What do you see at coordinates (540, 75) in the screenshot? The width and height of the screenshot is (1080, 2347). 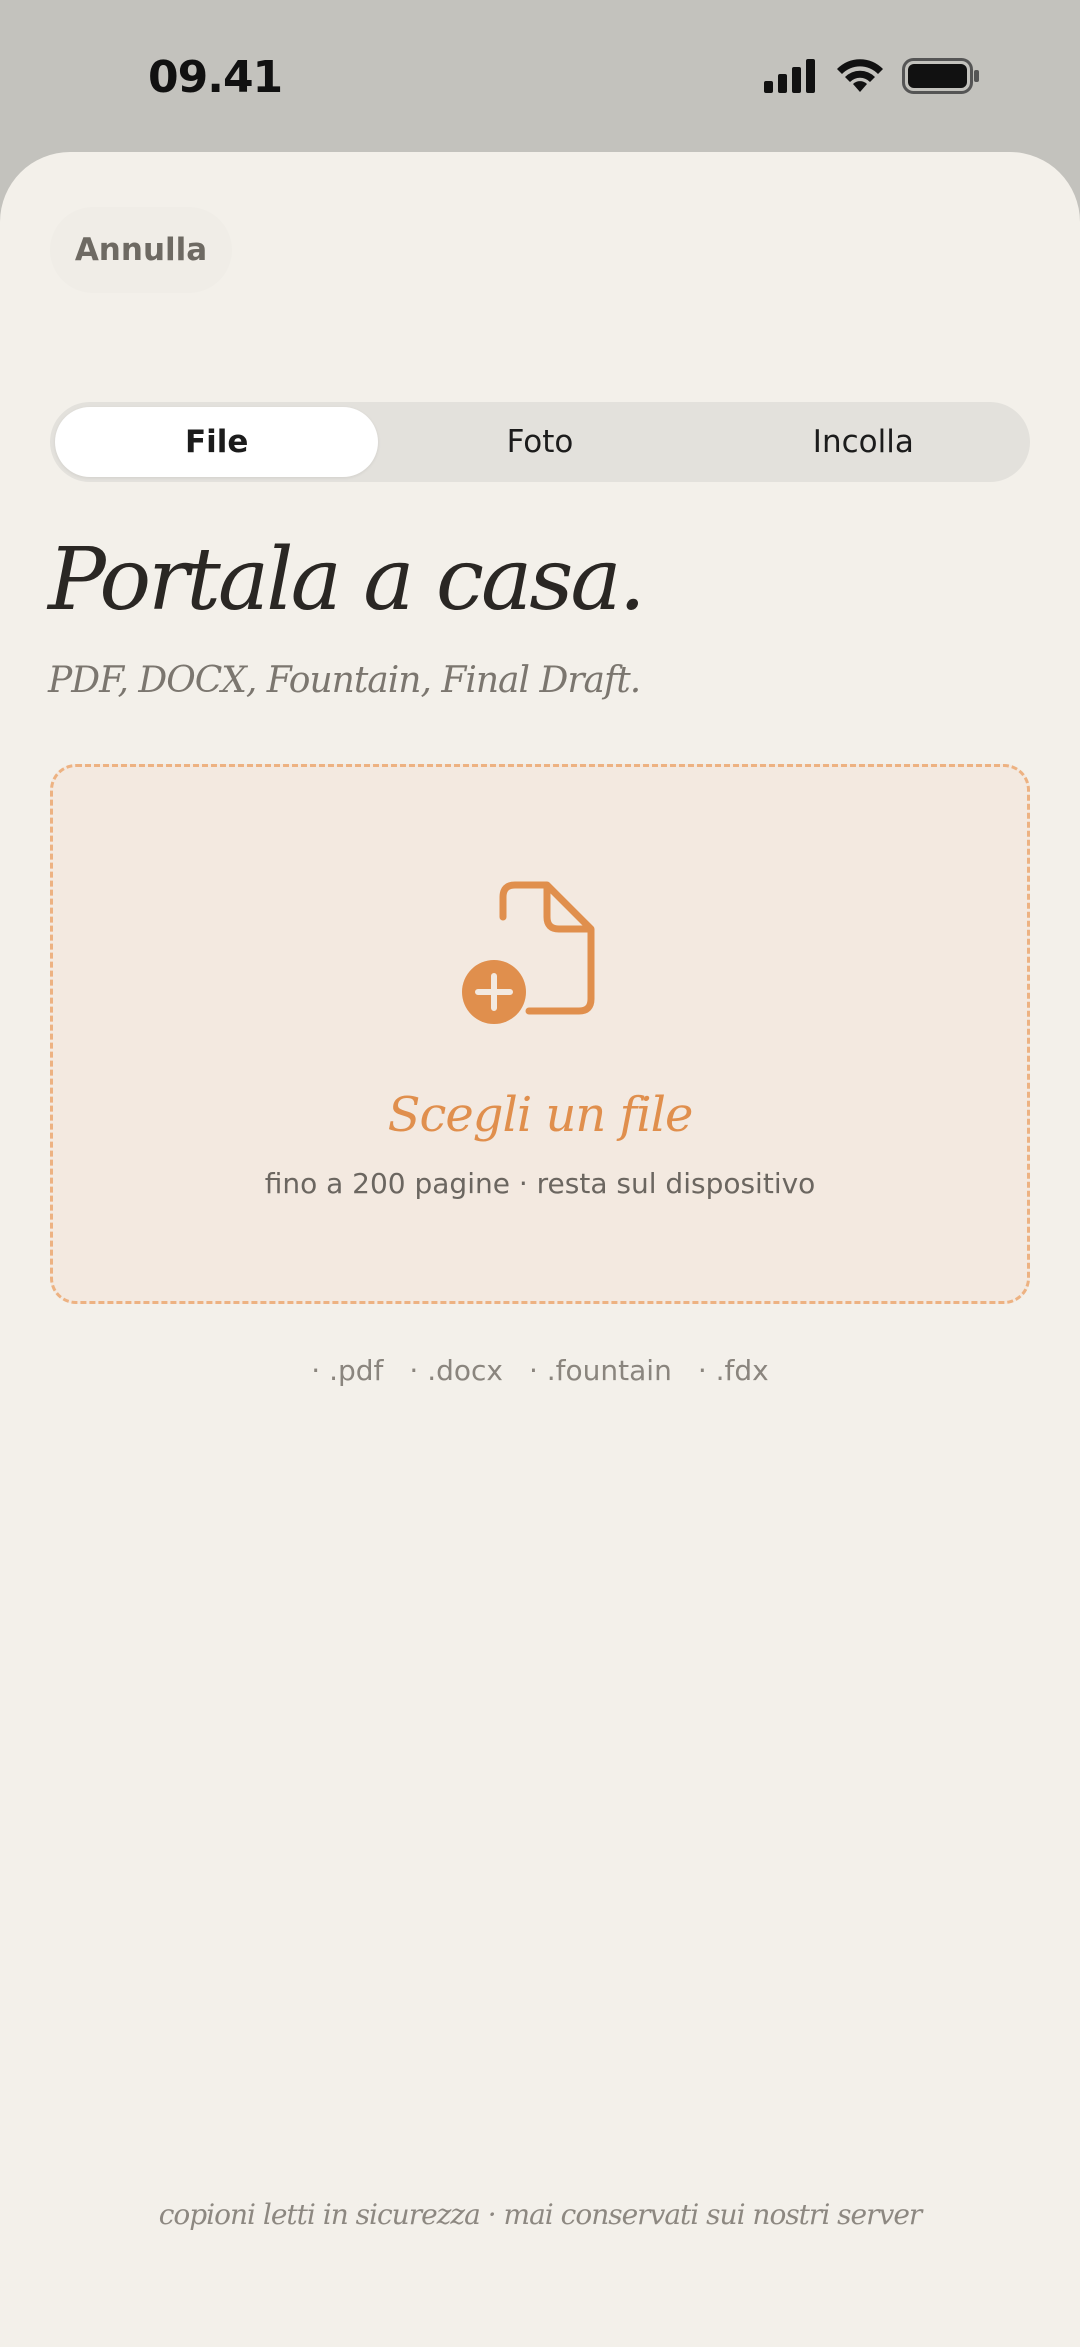 I see `status-bar: 09.41` at bounding box center [540, 75].